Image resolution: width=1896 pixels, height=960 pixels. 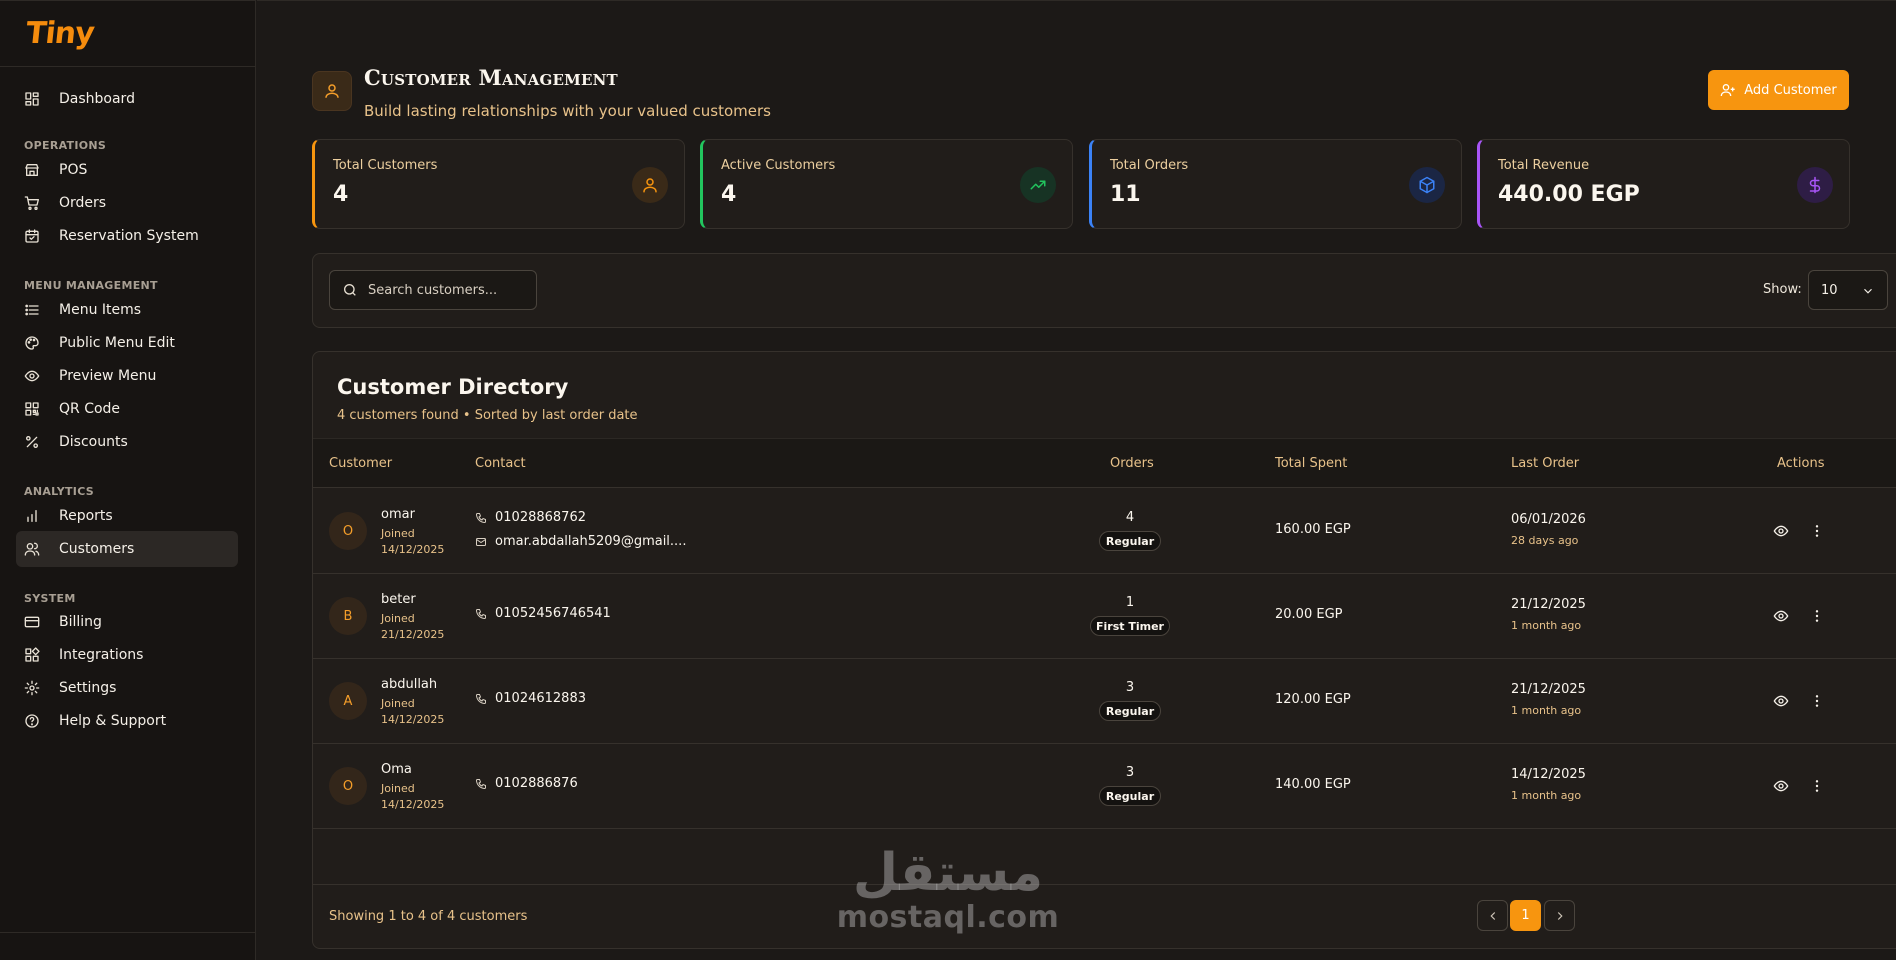 I want to click on contact-phone: 01024612883, so click(x=530, y=698).